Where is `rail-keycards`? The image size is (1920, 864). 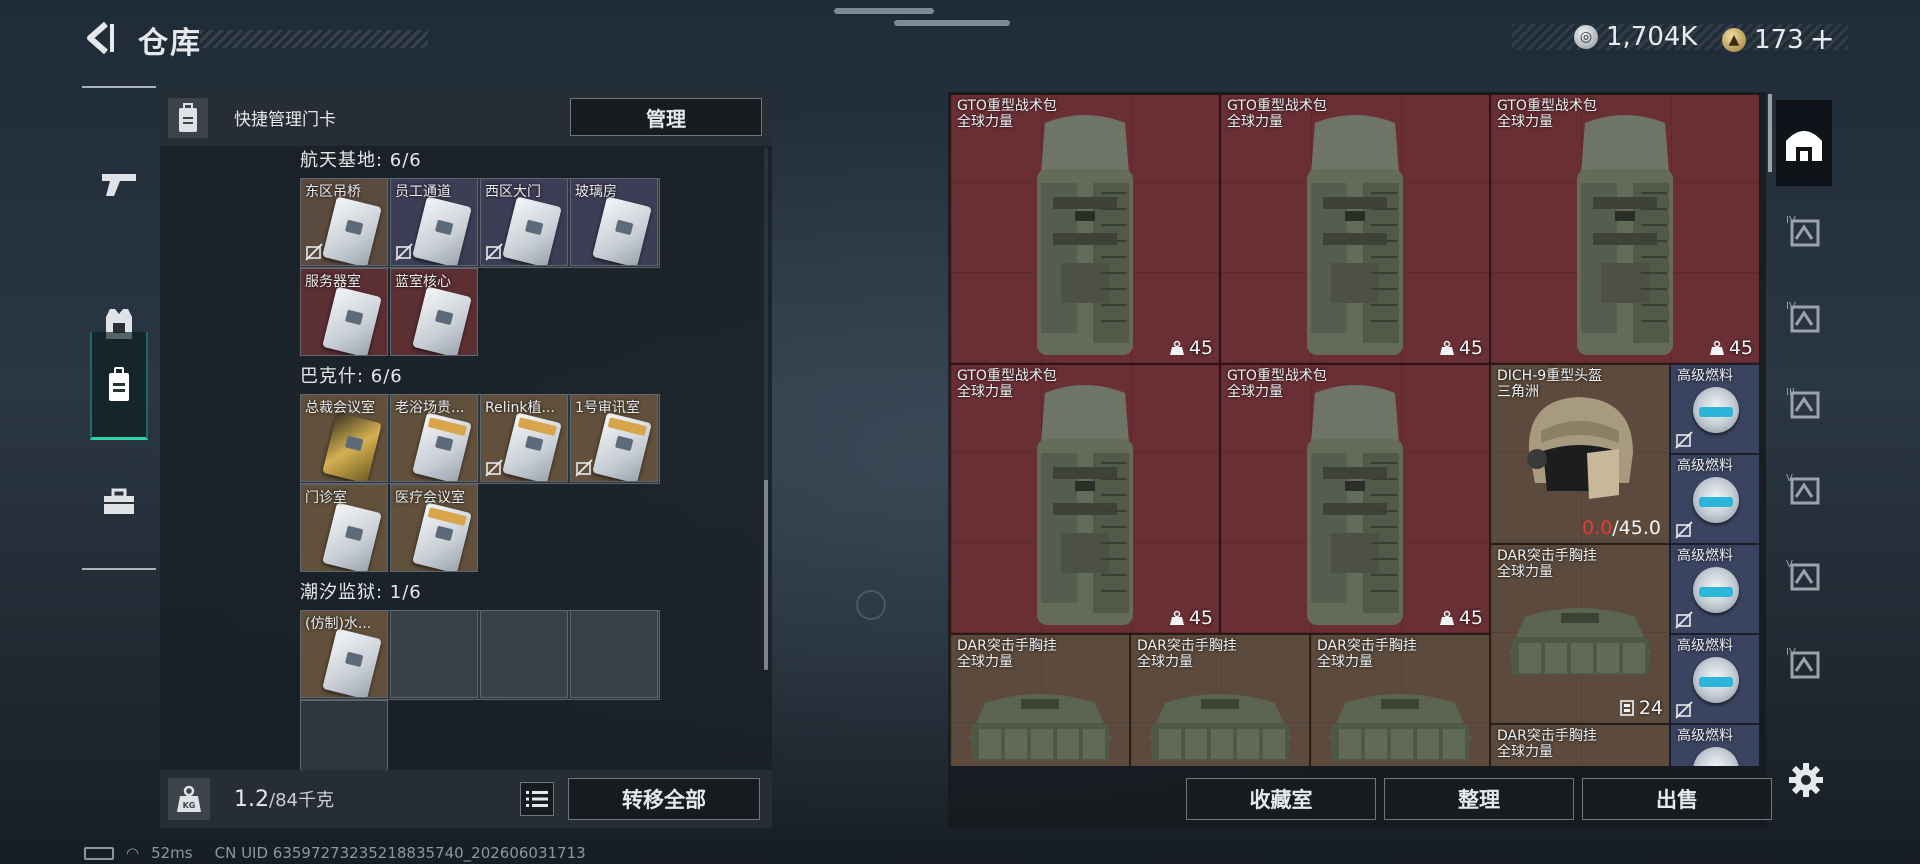 rail-keycards is located at coordinates (119, 386).